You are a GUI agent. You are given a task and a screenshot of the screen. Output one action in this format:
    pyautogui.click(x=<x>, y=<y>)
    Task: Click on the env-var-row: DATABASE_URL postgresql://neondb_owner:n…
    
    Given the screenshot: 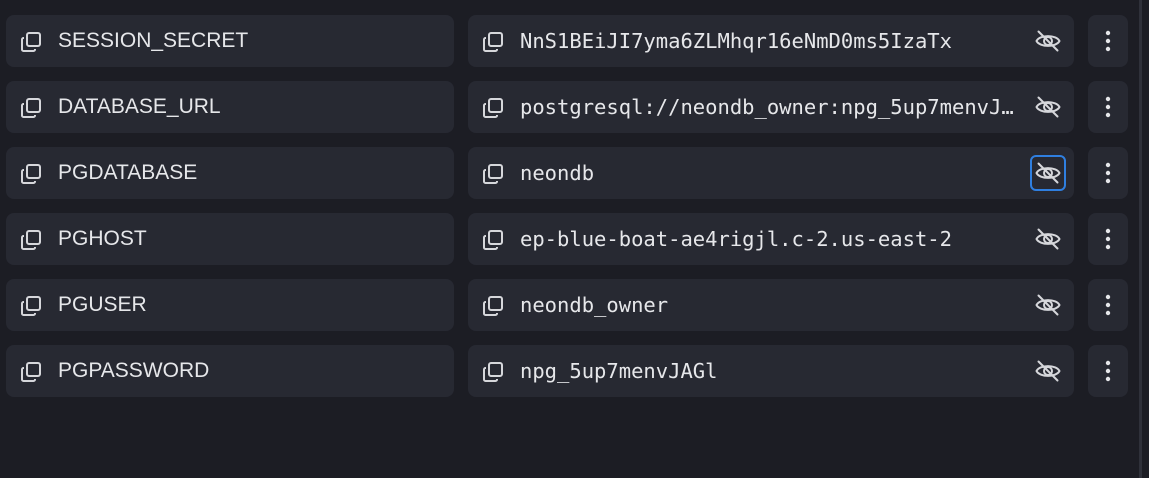 What is the action you would take?
    pyautogui.click(x=567, y=107)
    